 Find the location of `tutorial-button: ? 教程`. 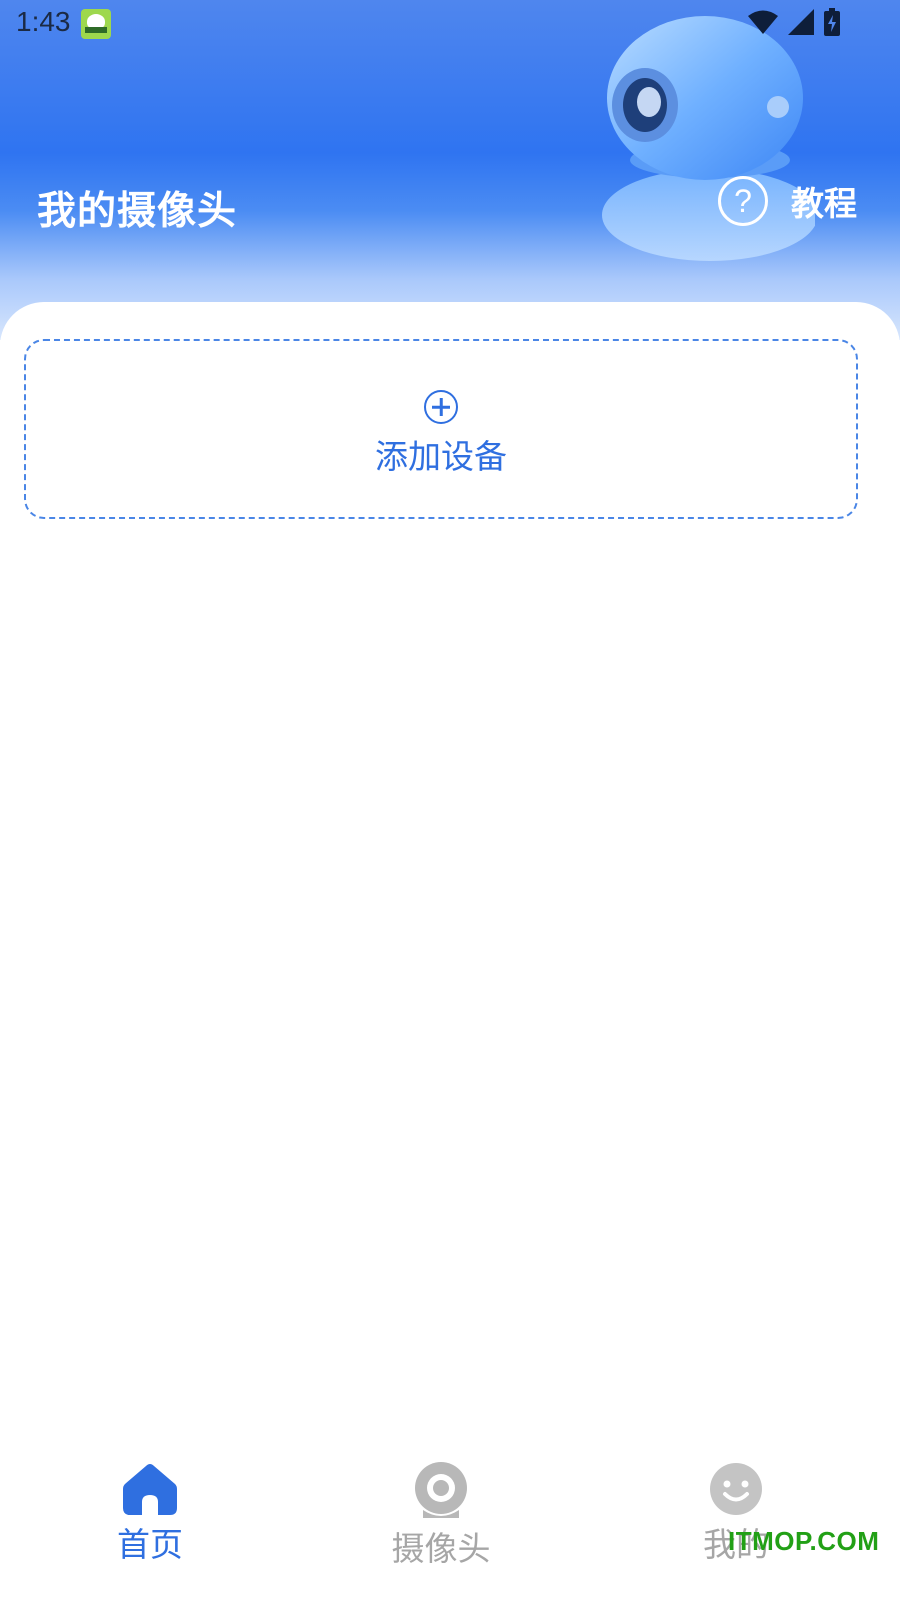

tutorial-button: ? 教程 is located at coordinates (787, 201).